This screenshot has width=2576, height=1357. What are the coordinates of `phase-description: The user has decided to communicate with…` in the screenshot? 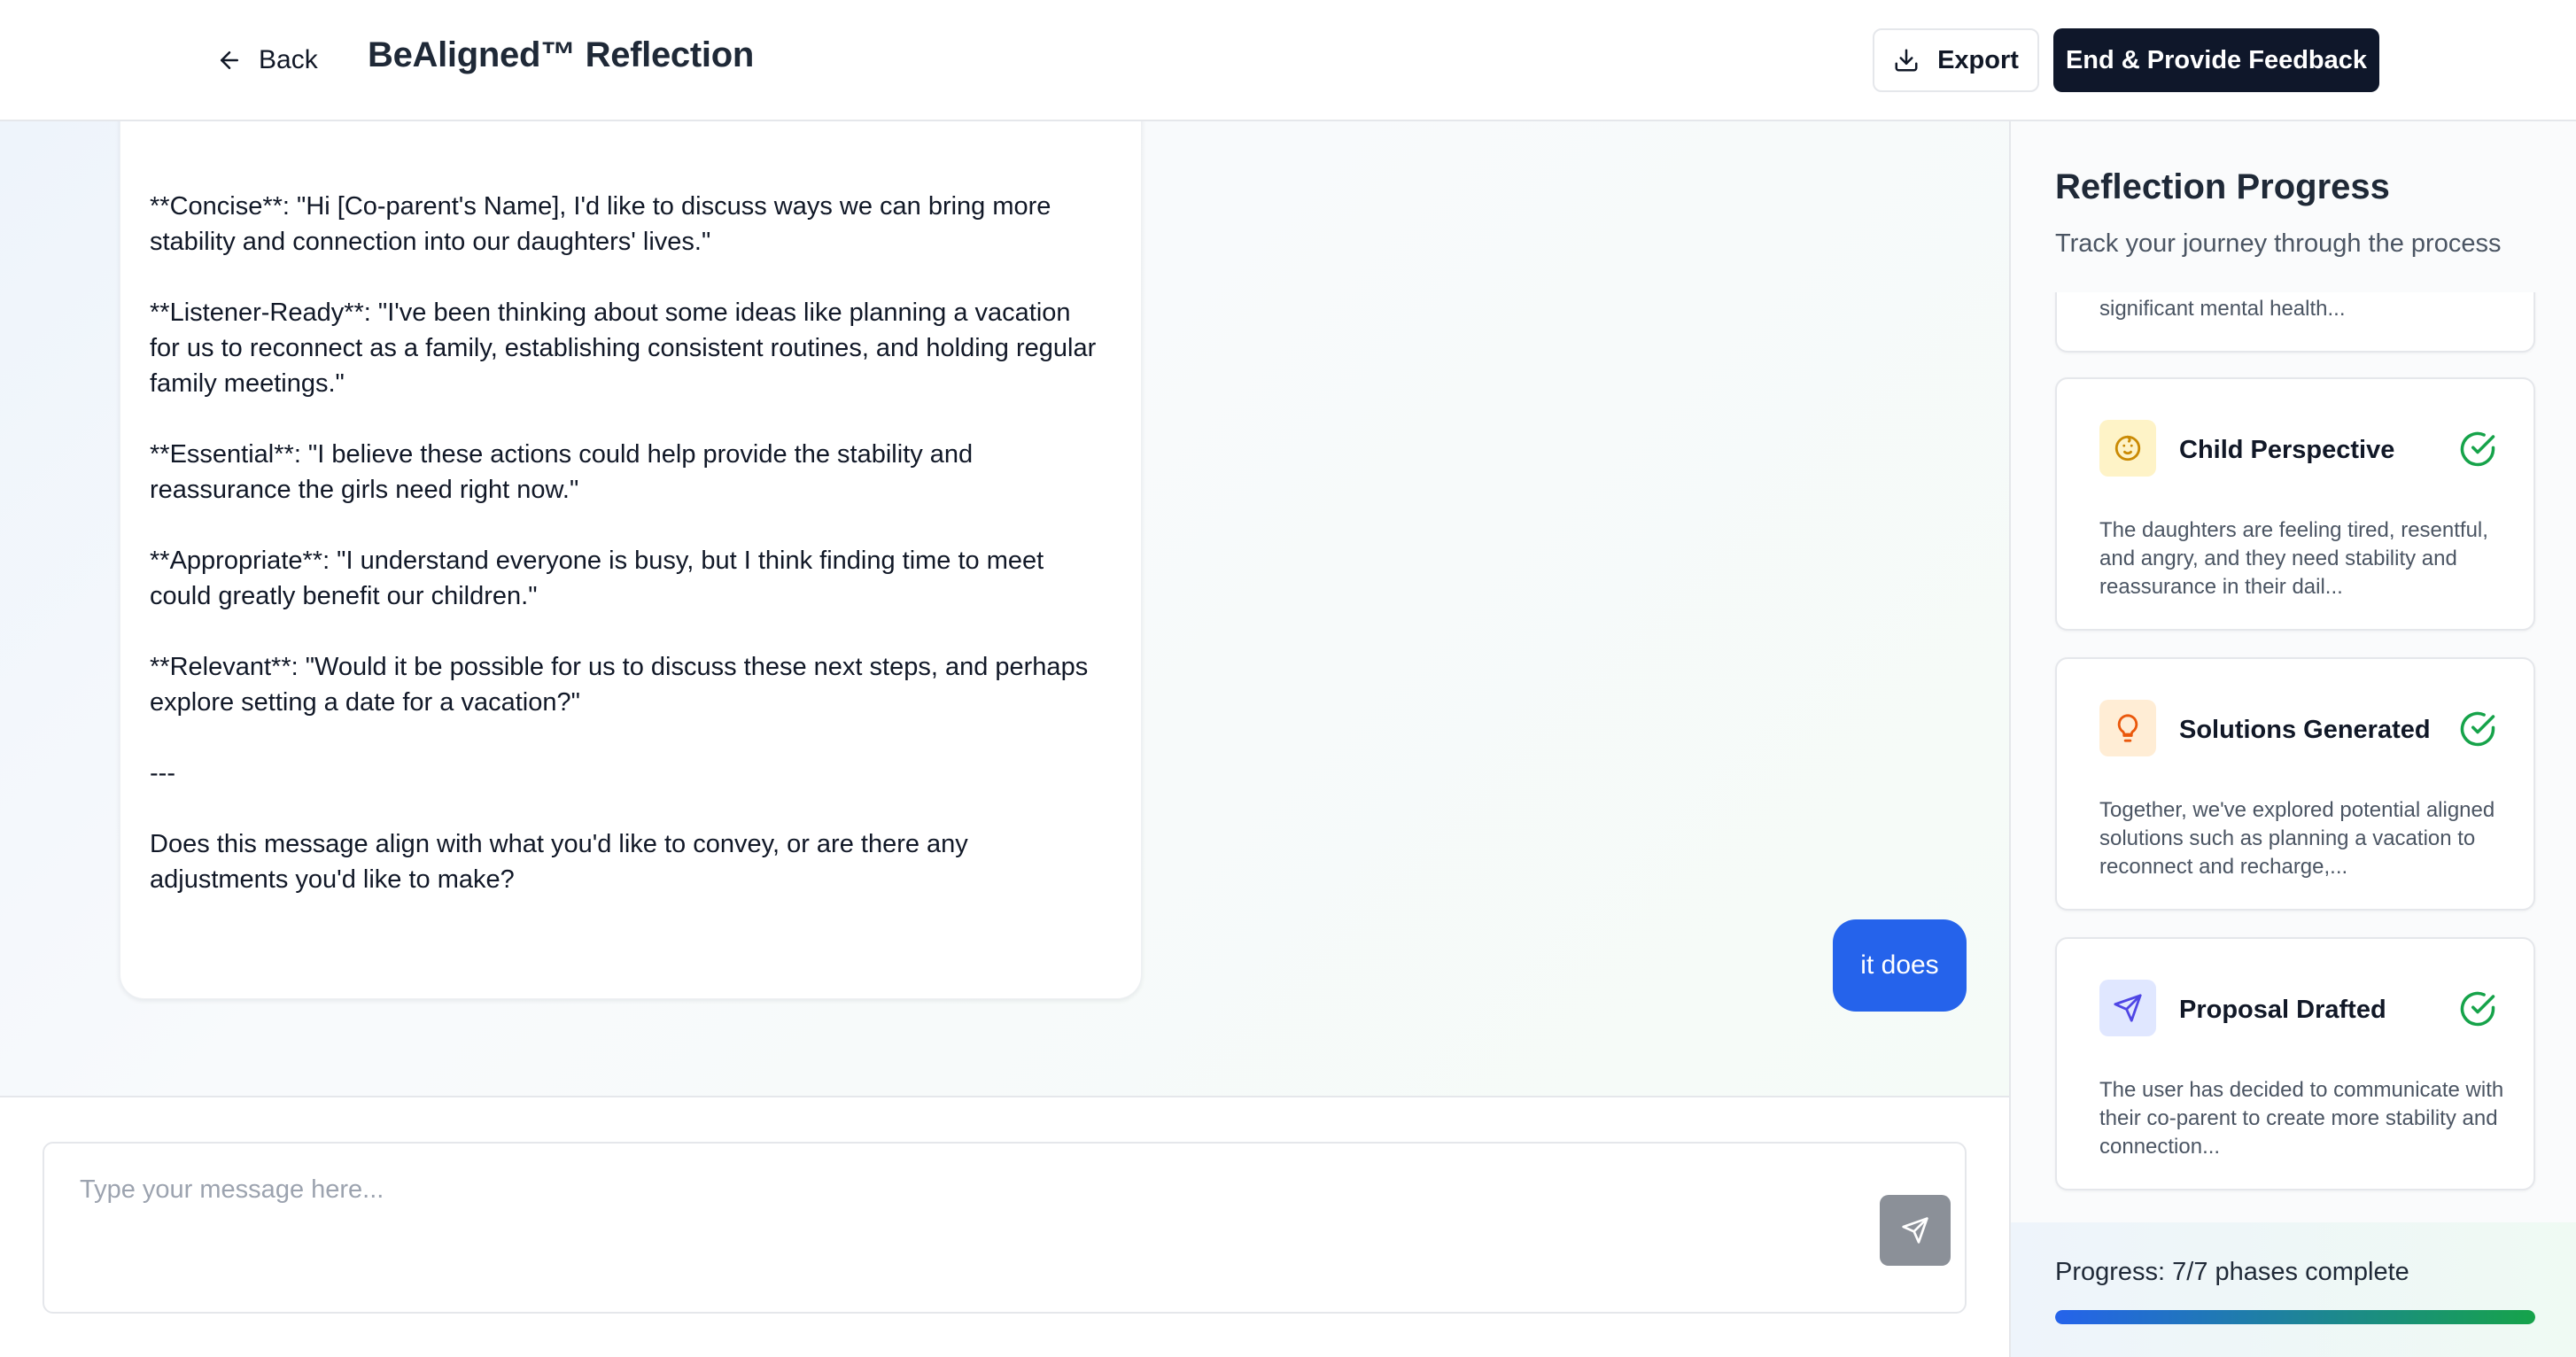 It's located at (2301, 1118).